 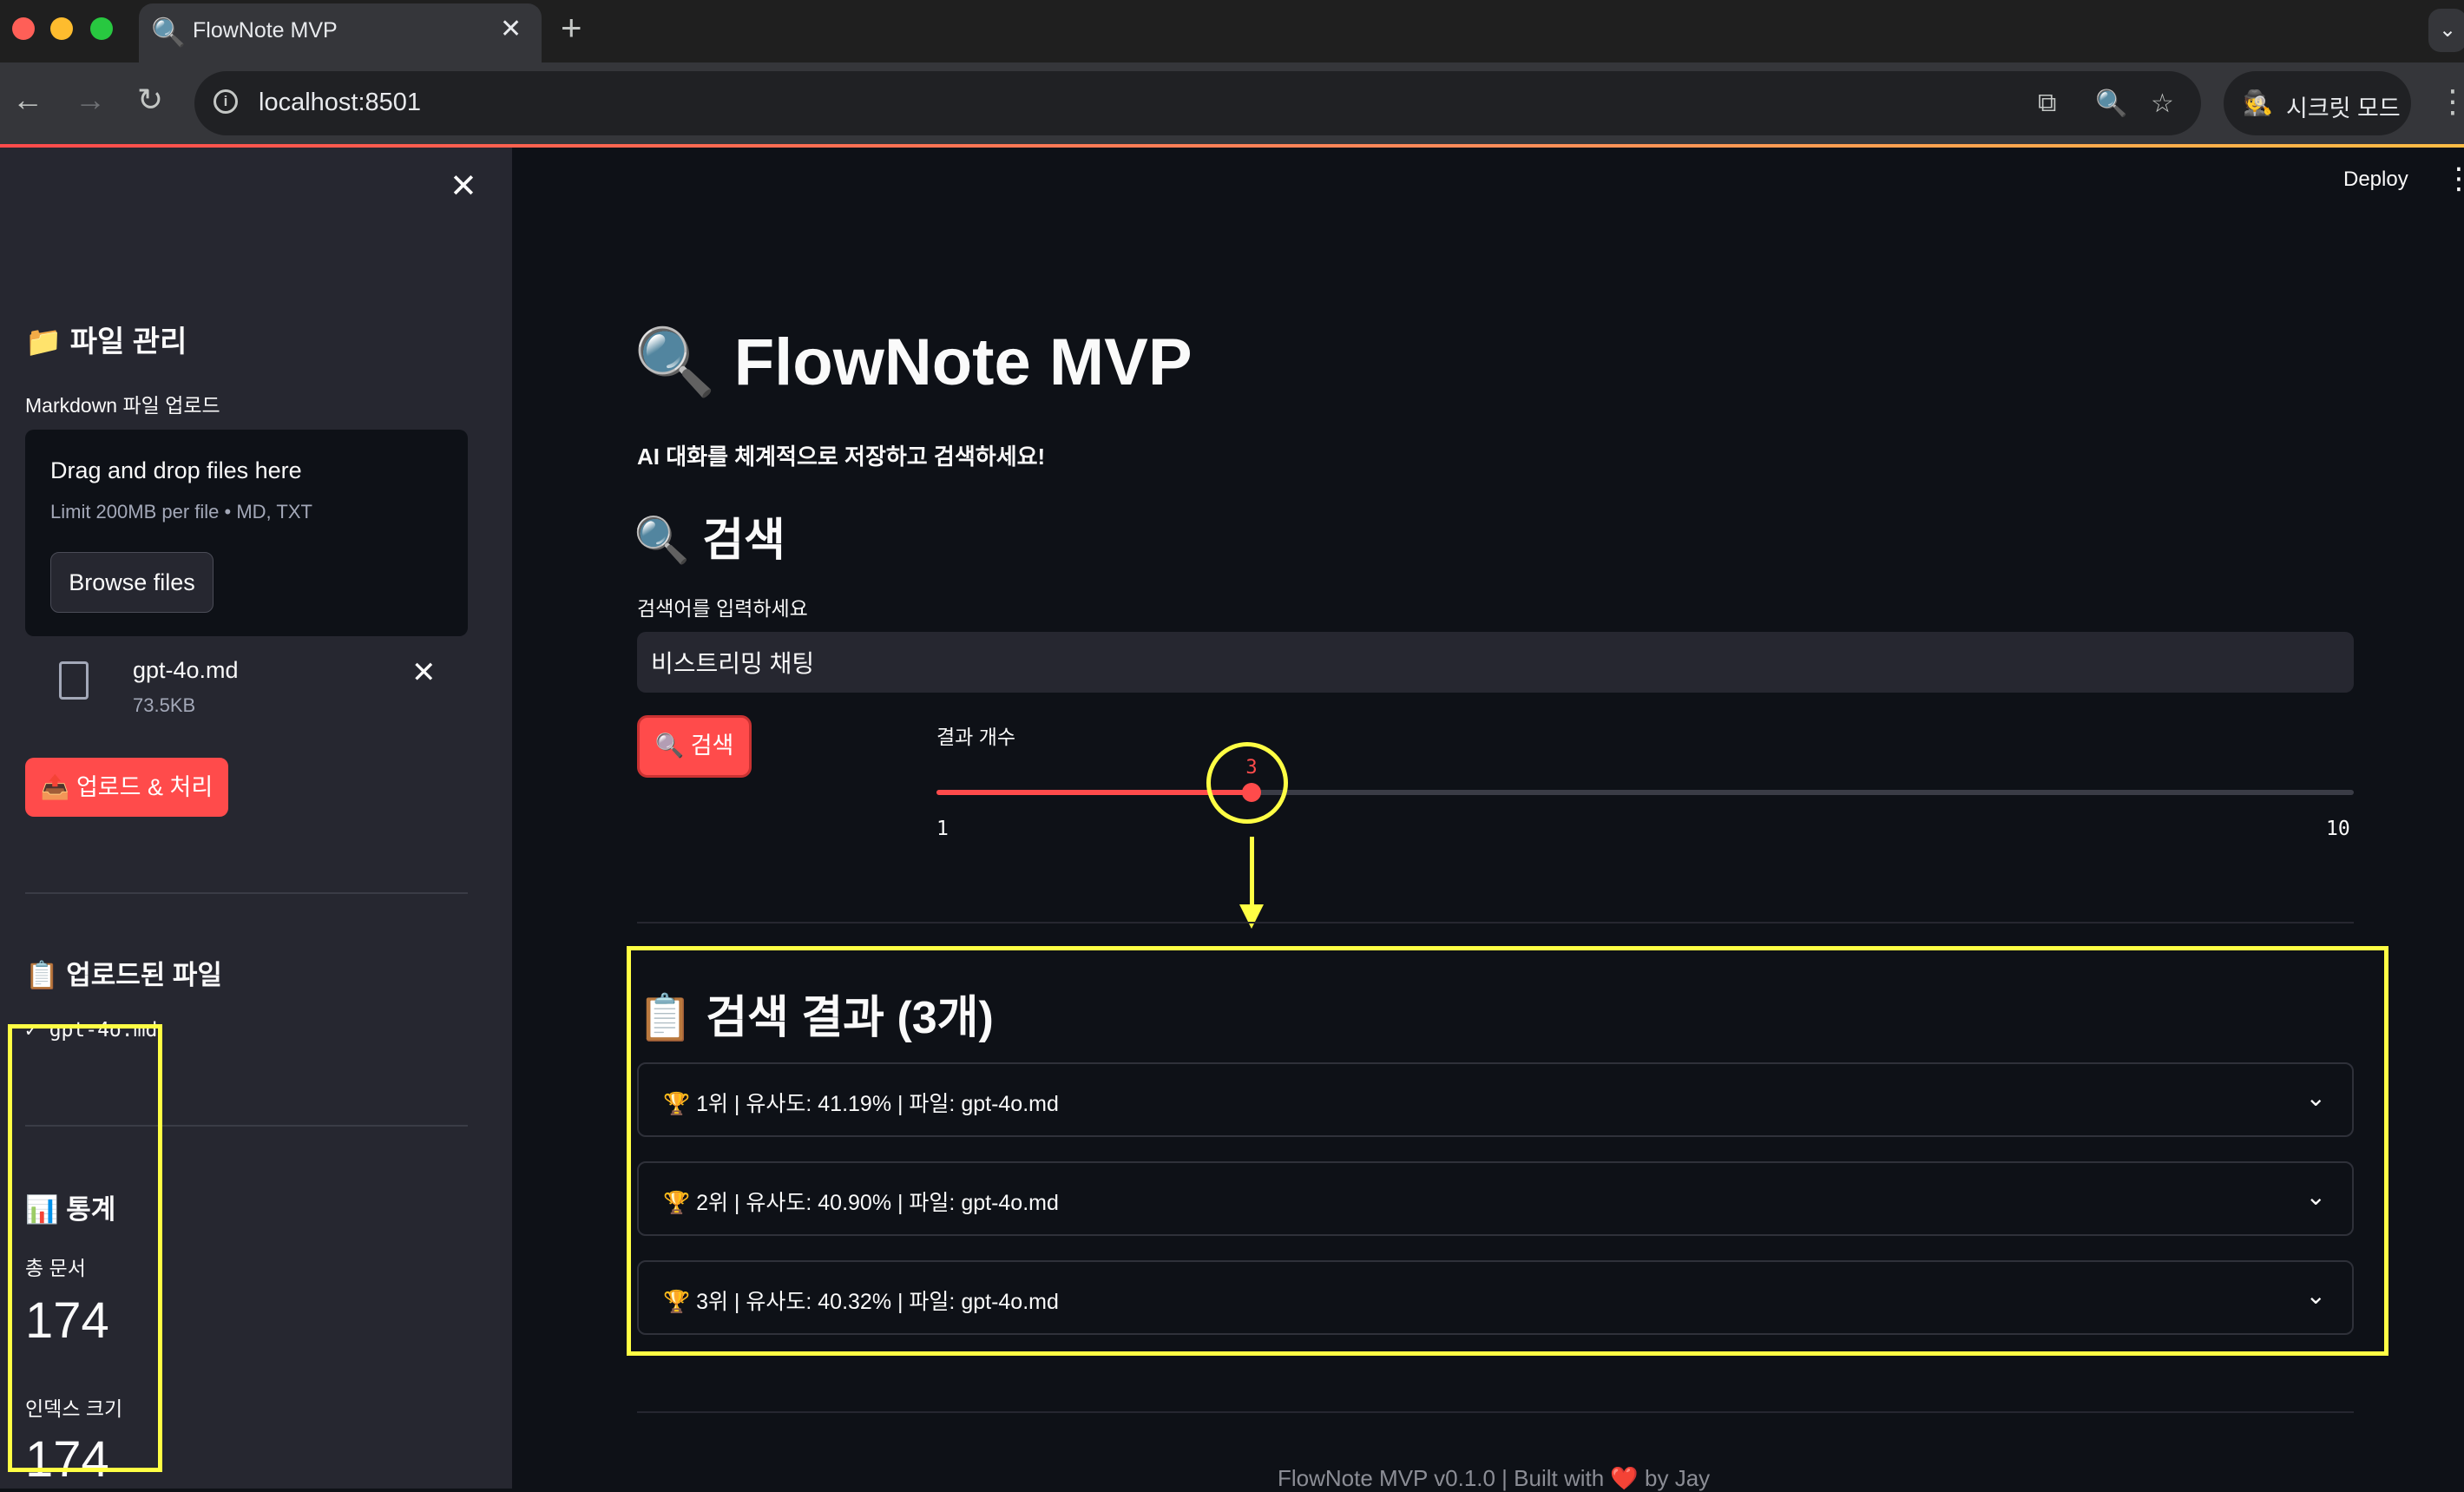 I want to click on file-icon, so click(x=74, y=681).